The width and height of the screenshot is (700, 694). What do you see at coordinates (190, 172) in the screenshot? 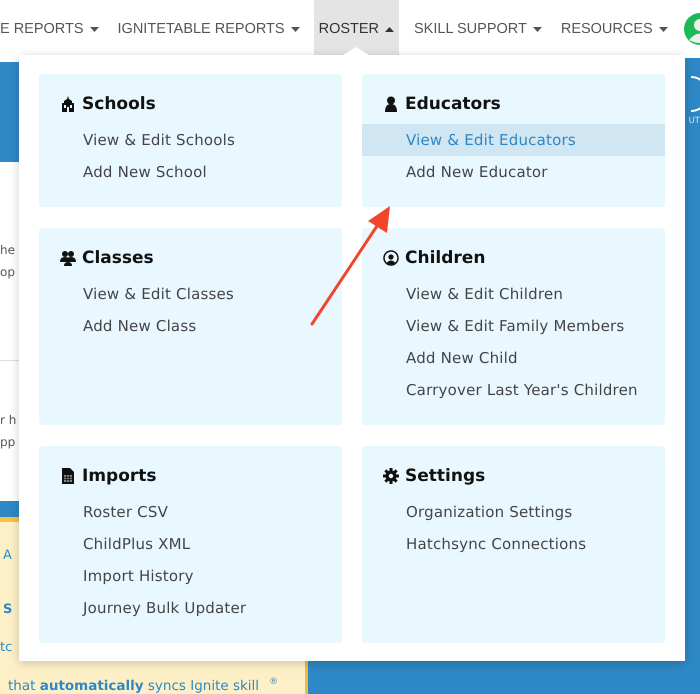
I see `menu-link: Add New School` at bounding box center [190, 172].